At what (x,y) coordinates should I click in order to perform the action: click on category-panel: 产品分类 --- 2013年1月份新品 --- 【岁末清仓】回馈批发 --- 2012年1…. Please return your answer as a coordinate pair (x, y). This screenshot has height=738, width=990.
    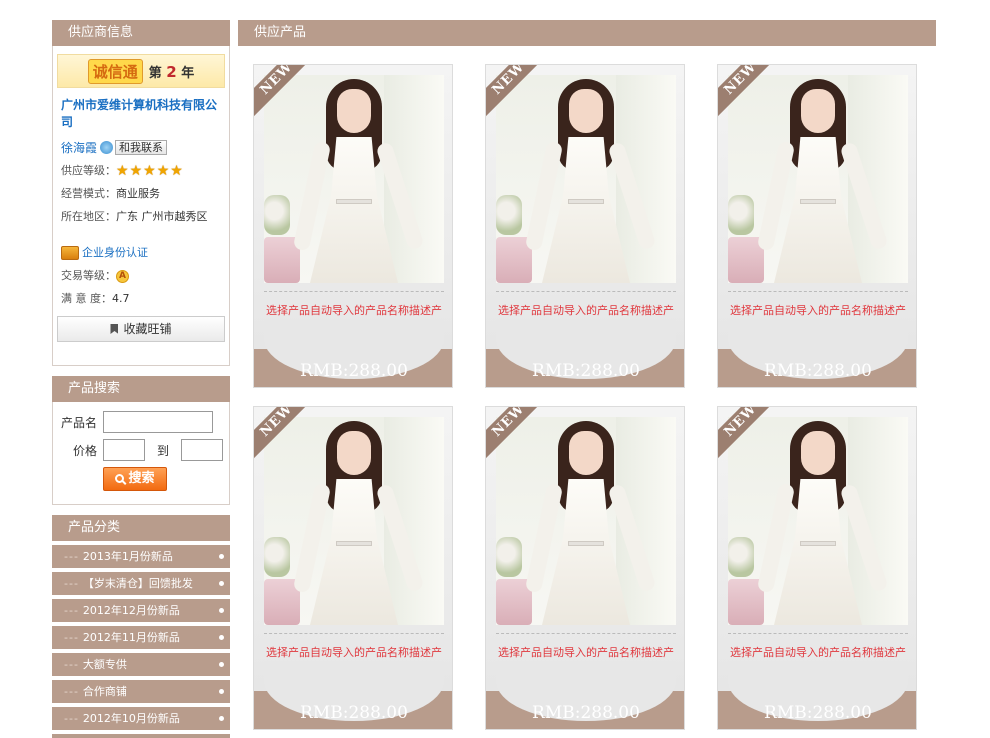
    Looking at the image, I should click on (141, 626).